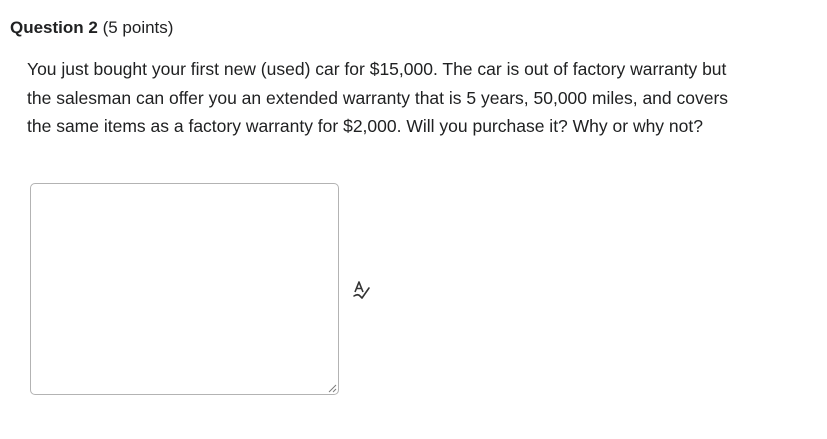  Describe the element at coordinates (362, 290) in the screenshot. I see `spell-check-icon` at that location.